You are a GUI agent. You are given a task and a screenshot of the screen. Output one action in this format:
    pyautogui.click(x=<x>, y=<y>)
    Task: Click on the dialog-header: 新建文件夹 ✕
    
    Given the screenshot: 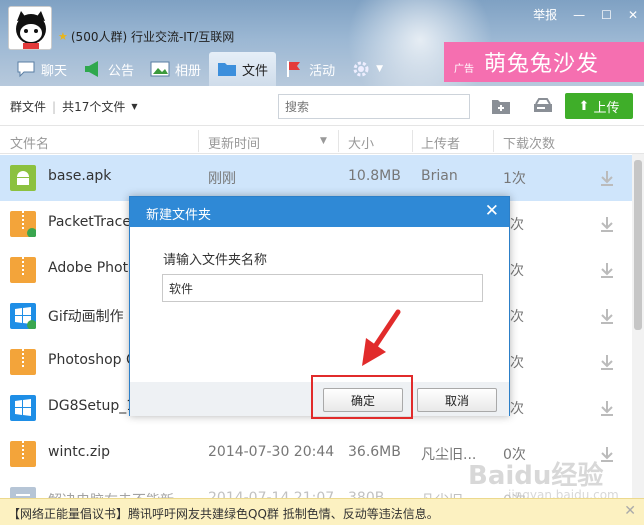 What is the action you would take?
    pyautogui.click(x=319, y=212)
    